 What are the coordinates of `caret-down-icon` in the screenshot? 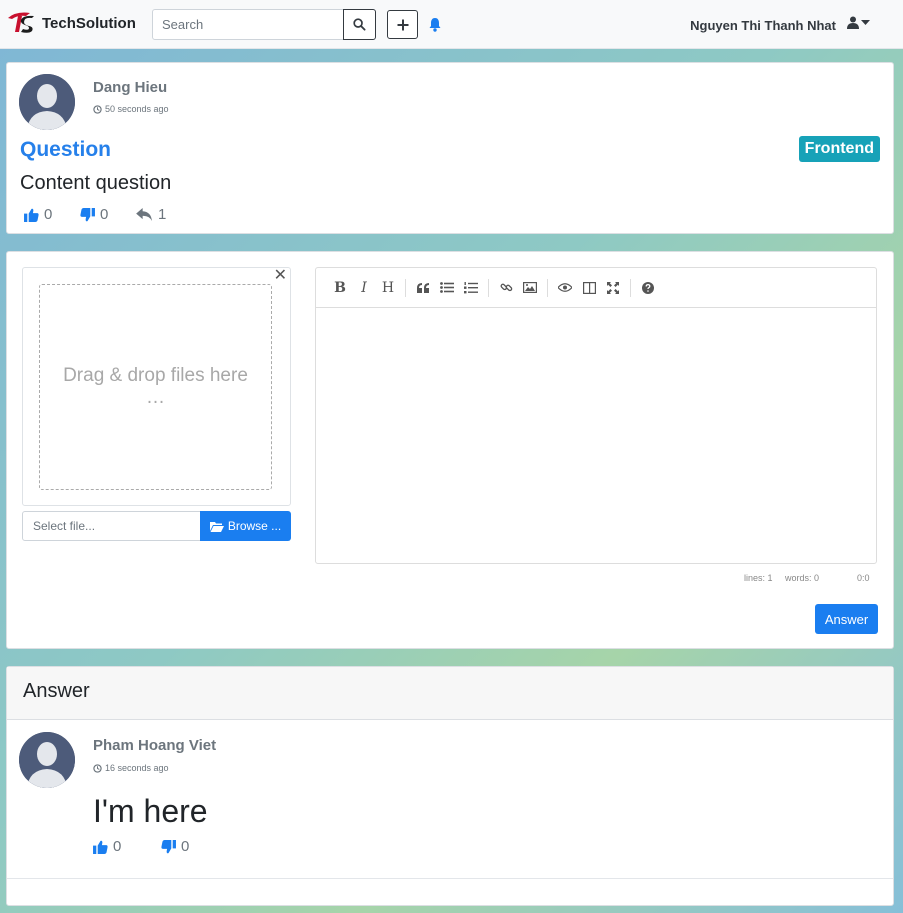 It's located at (865, 22).